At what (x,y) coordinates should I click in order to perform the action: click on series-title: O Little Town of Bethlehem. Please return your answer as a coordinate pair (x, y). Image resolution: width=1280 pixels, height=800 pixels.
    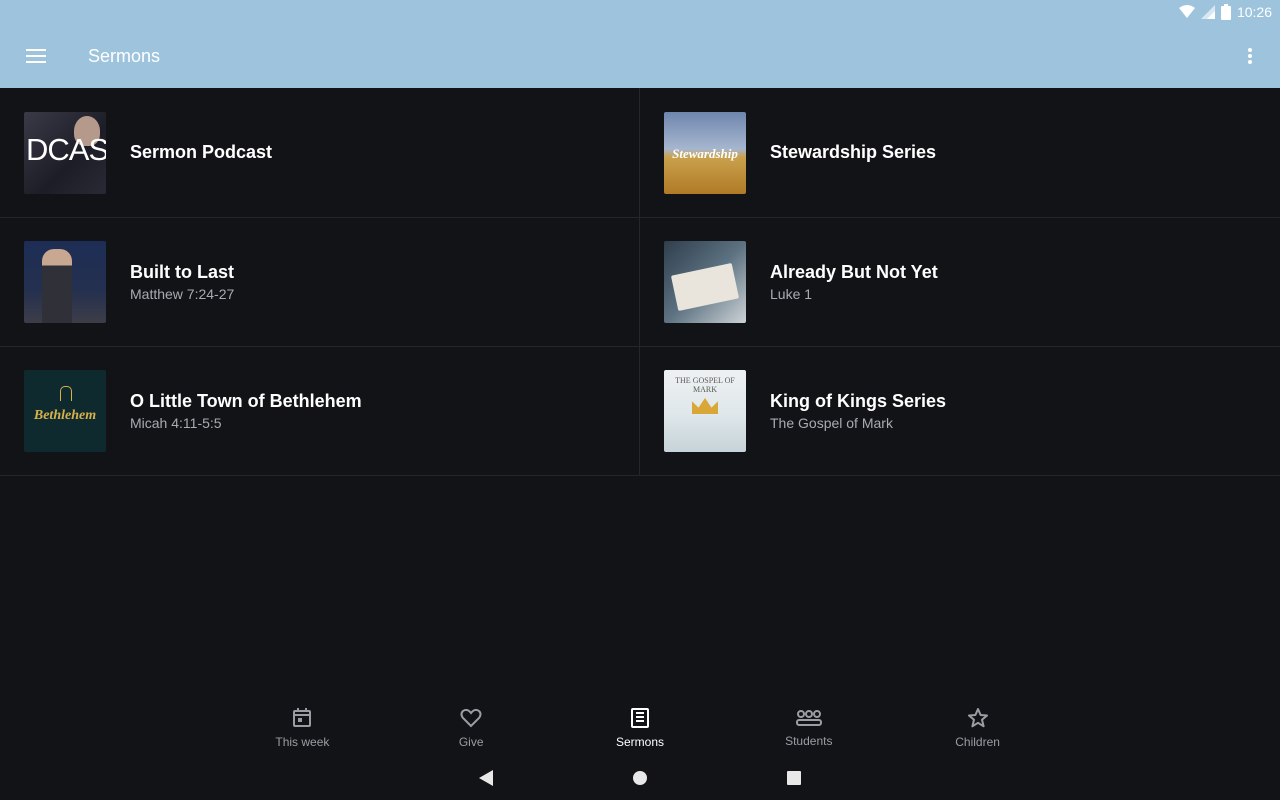
    Looking at the image, I should click on (246, 401).